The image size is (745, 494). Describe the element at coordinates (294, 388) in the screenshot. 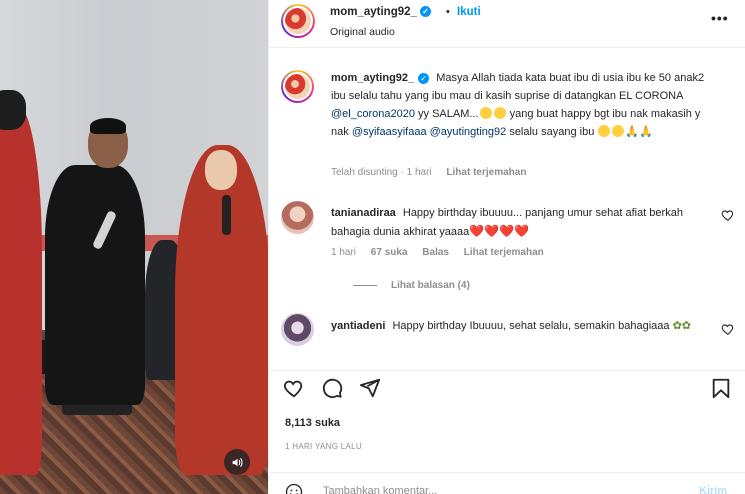

I see `heart-icon` at that location.